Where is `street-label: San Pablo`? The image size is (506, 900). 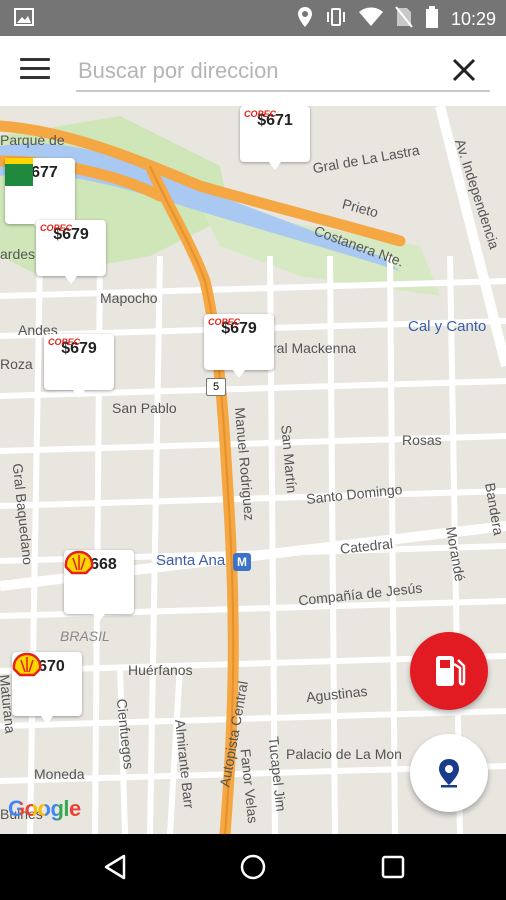
street-label: San Pablo is located at coordinates (144, 408).